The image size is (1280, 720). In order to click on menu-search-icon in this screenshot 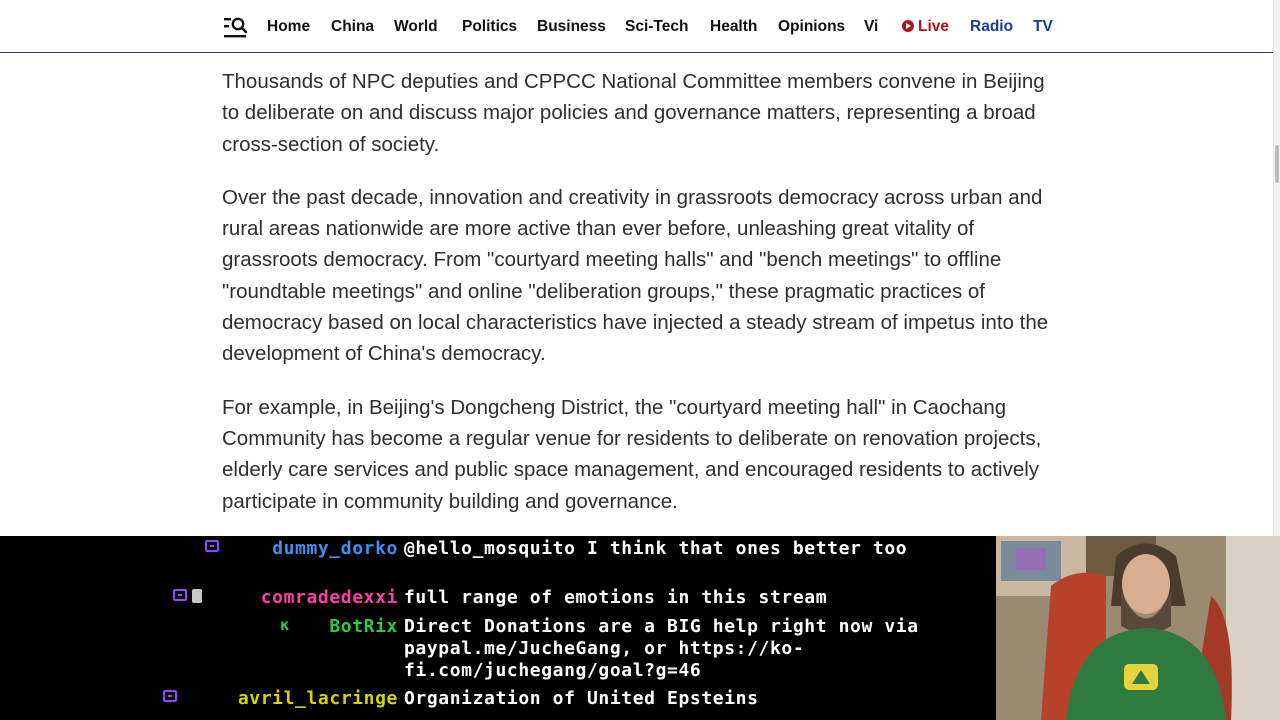, I will do `click(236, 27)`.